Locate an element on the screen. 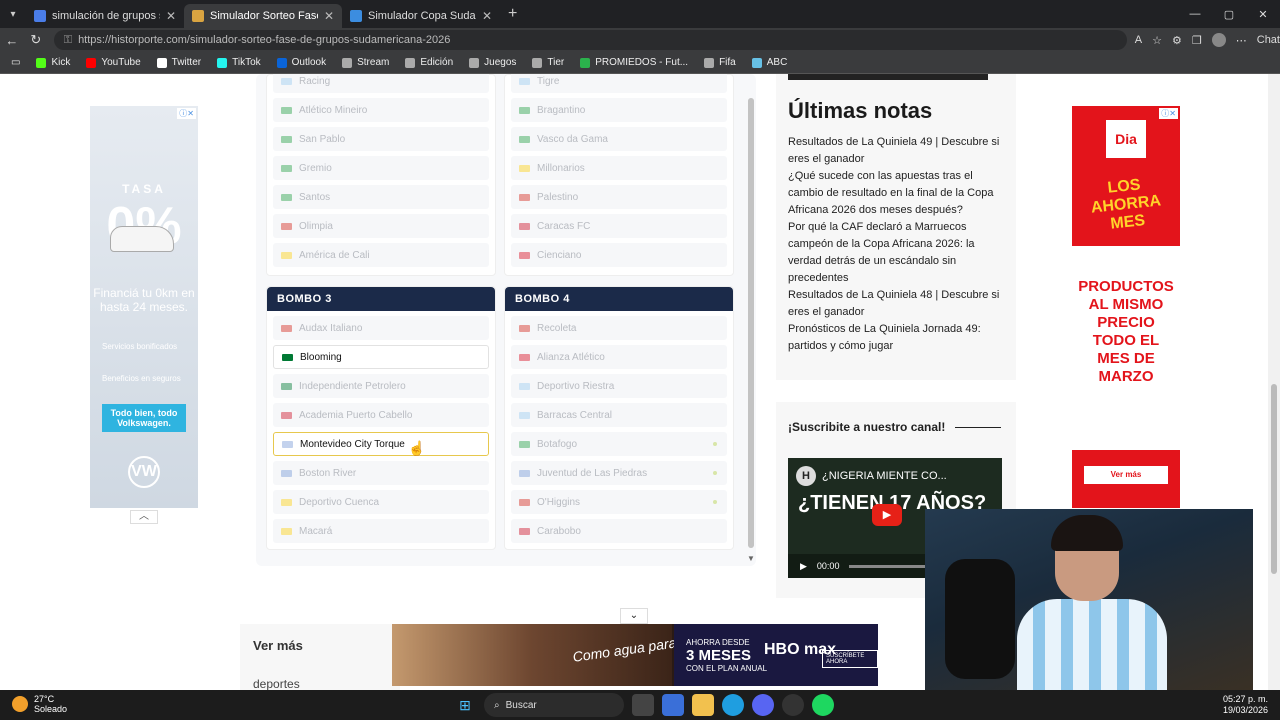 The width and height of the screenshot is (1280, 720). team-item: O'Higgins is located at coordinates (619, 502).